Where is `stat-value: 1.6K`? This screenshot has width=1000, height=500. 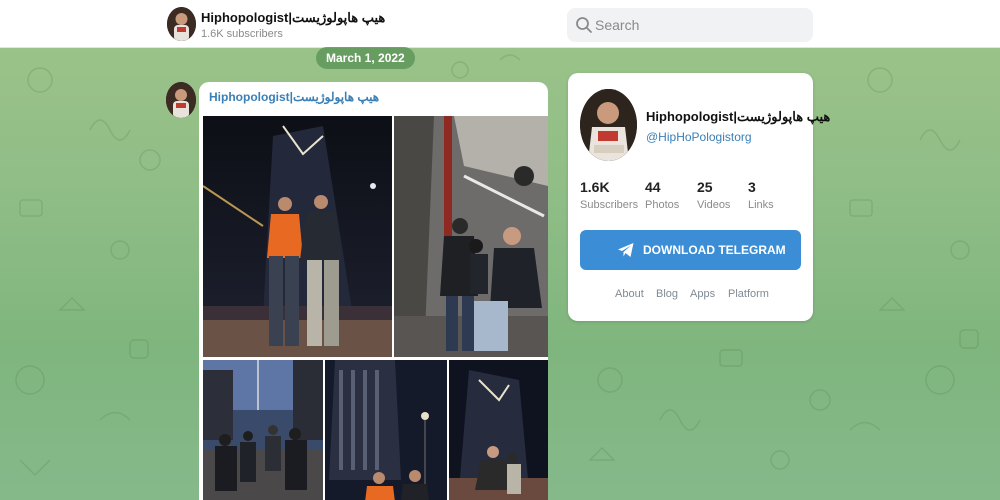 stat-value: 1.6K is located at coordinates (595, 187).